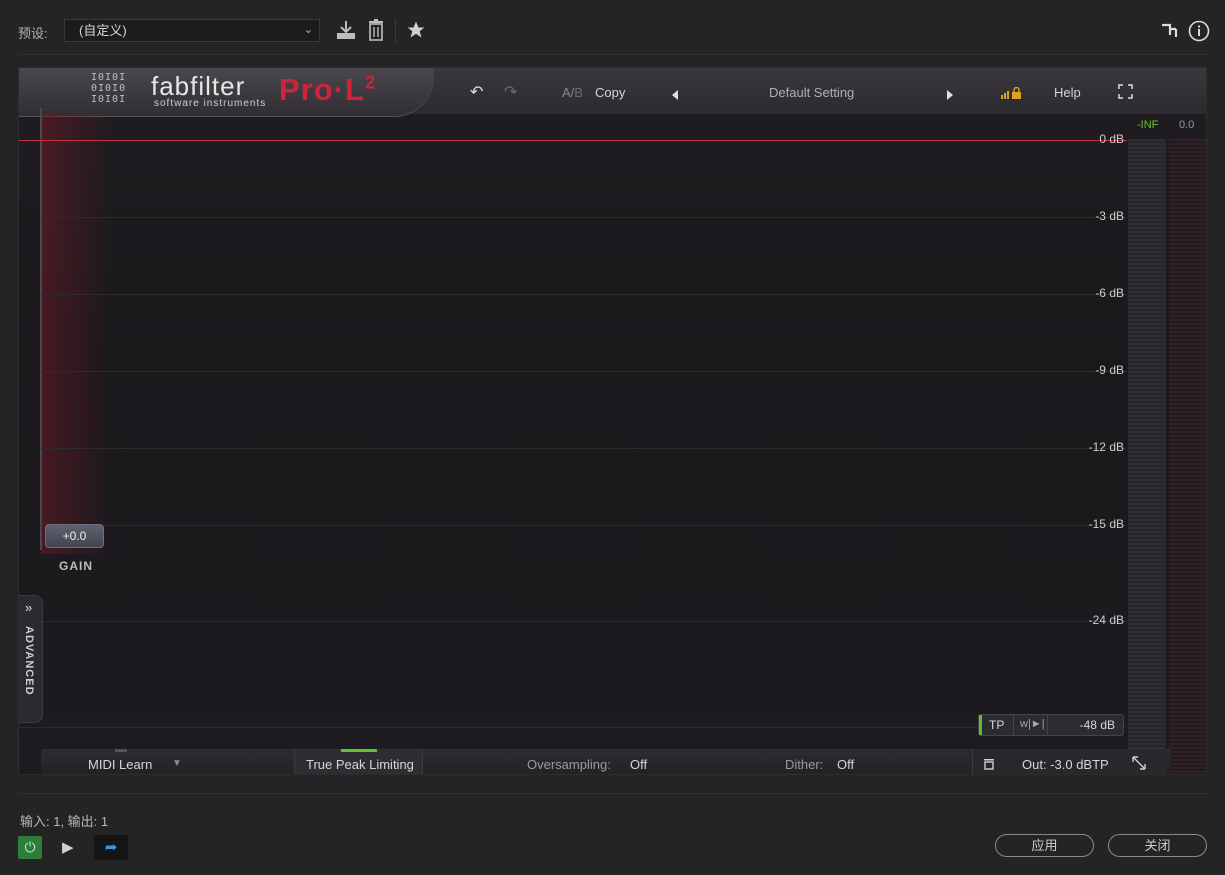 This screenshot has width=1225, height=875. What do you see at coordinates (510, 92) in the screenshot?
I see `redo-icon: ↷` at bounding box center [510, 92].